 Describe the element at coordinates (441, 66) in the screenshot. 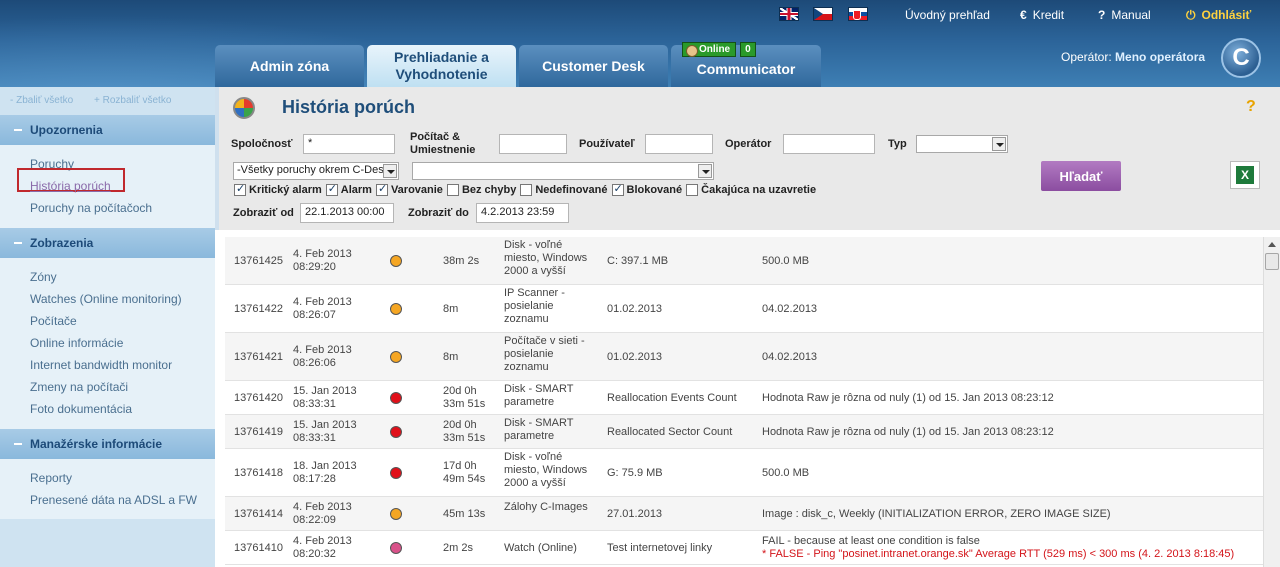

I see `tab-browse-evaluate: Prehliadanie a Vyhodnotenie` at that location.